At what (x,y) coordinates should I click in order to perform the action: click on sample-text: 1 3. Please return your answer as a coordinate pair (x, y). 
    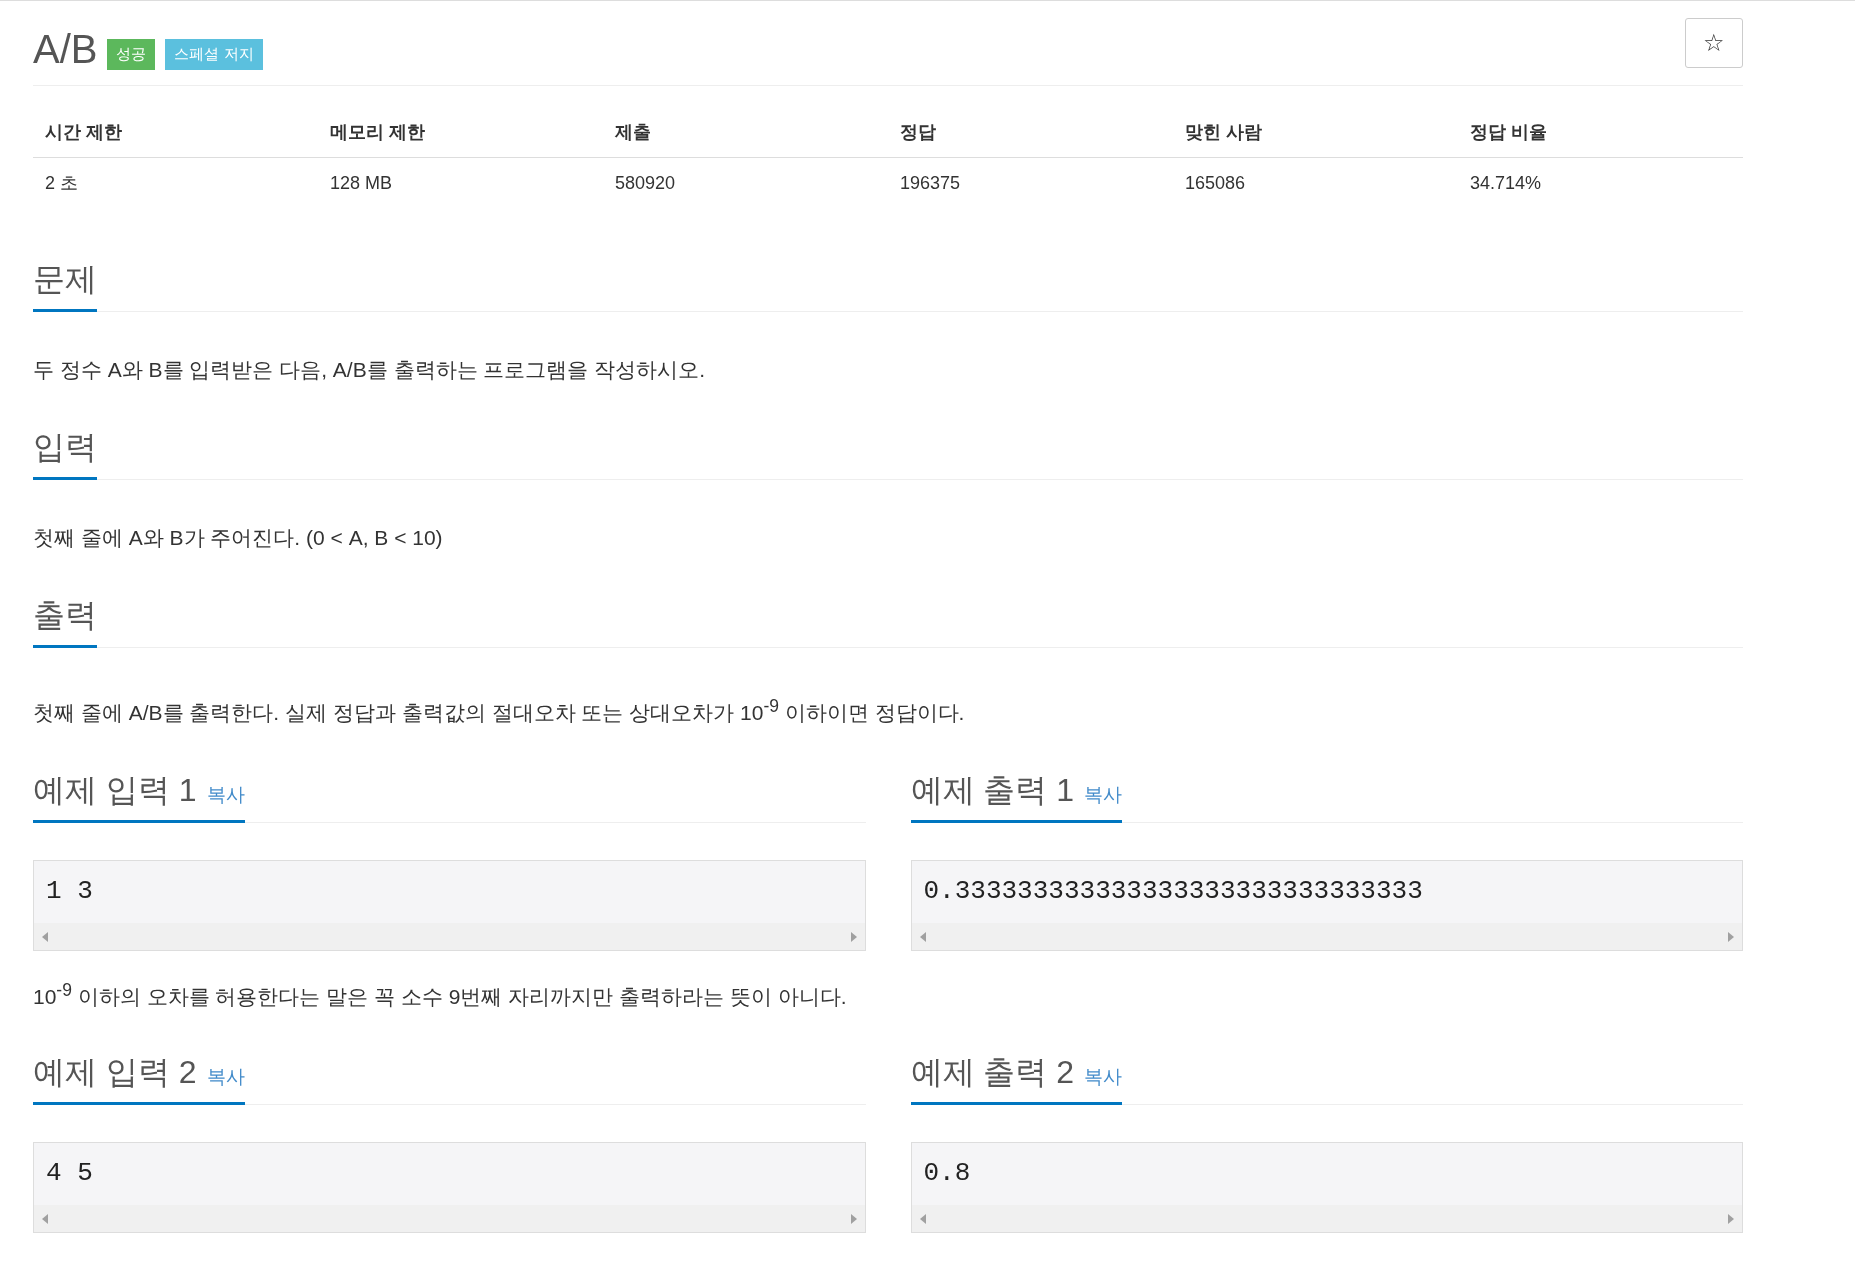
    Looking at the image, I should click on (69, 891).